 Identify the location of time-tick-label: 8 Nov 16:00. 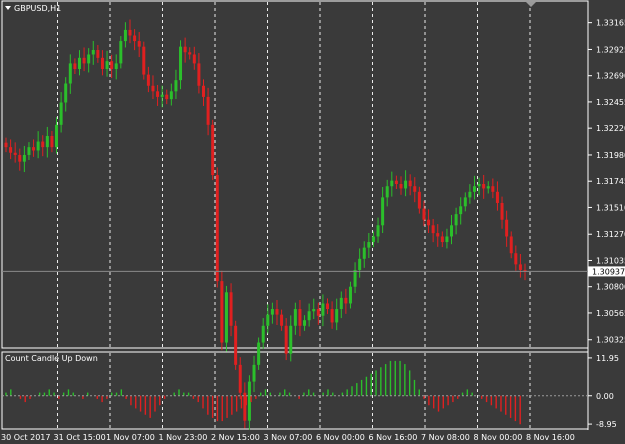
(550, 437).